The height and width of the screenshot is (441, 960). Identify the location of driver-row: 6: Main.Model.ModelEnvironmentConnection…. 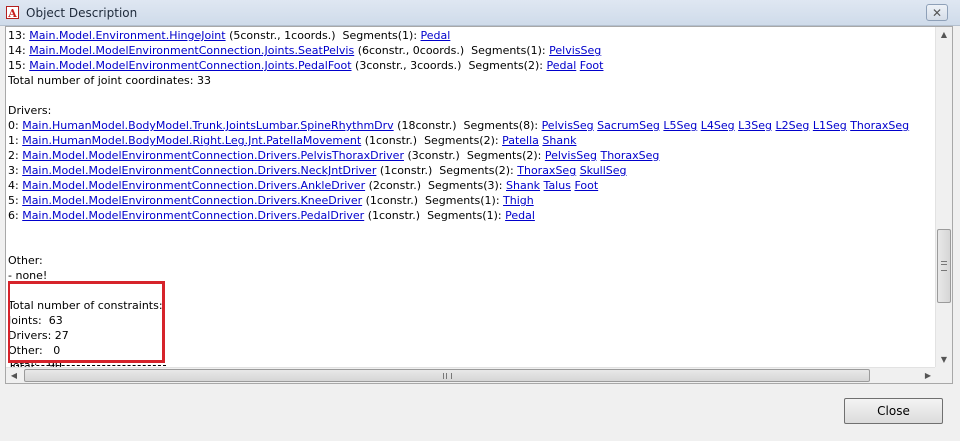
(470, 215).